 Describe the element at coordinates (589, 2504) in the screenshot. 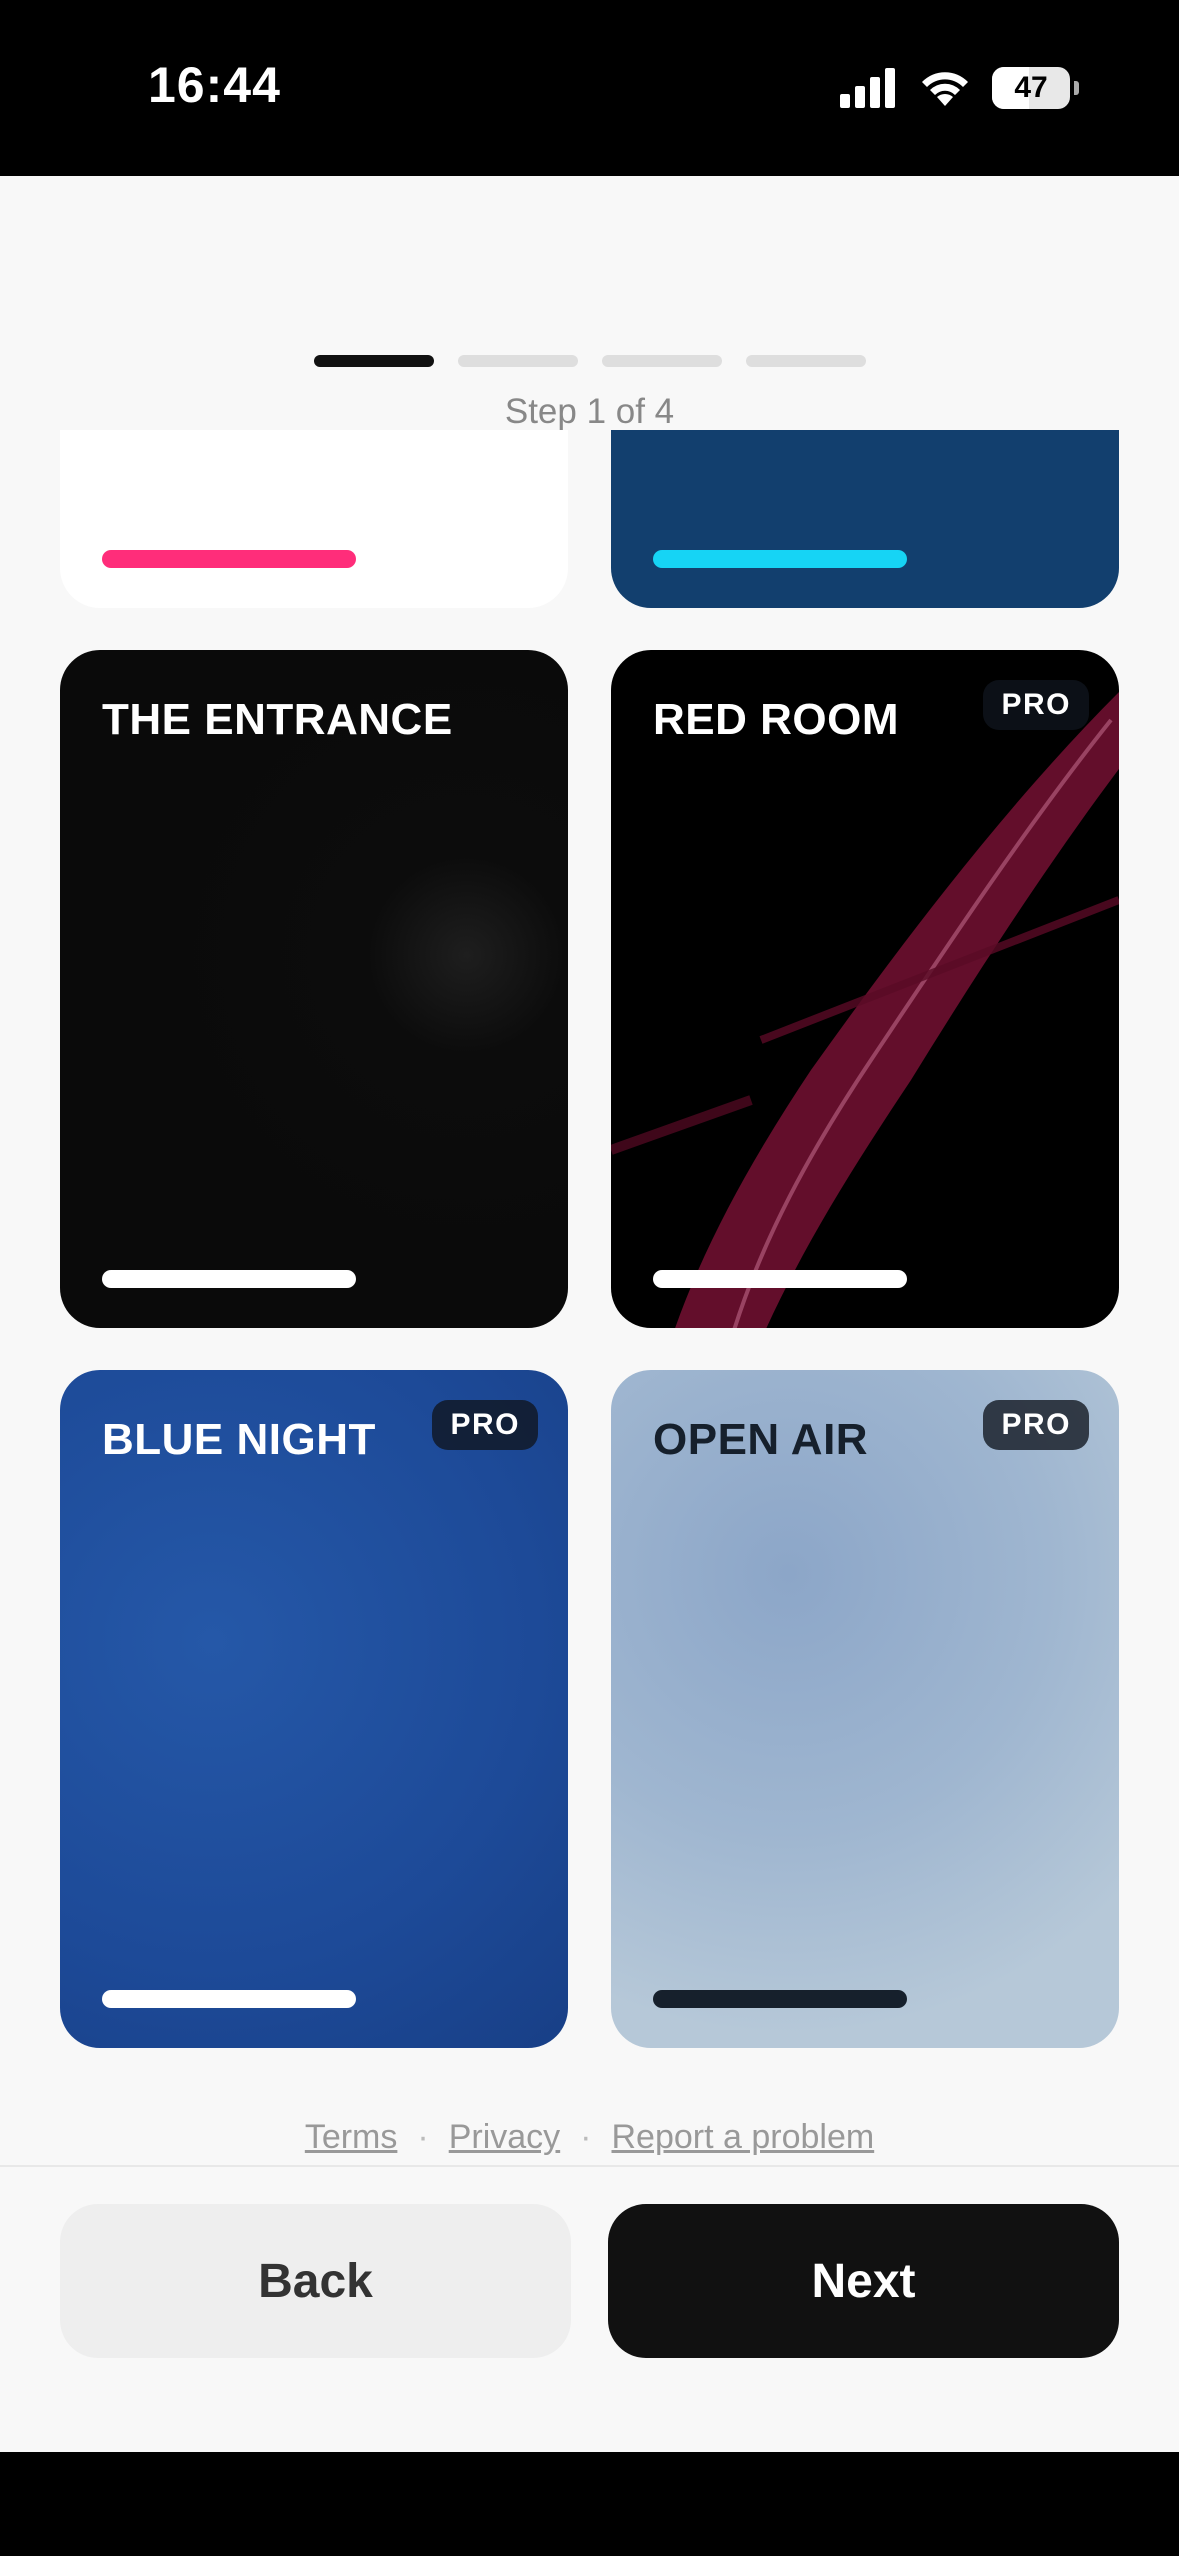

I see `bottom-bar` at that location.